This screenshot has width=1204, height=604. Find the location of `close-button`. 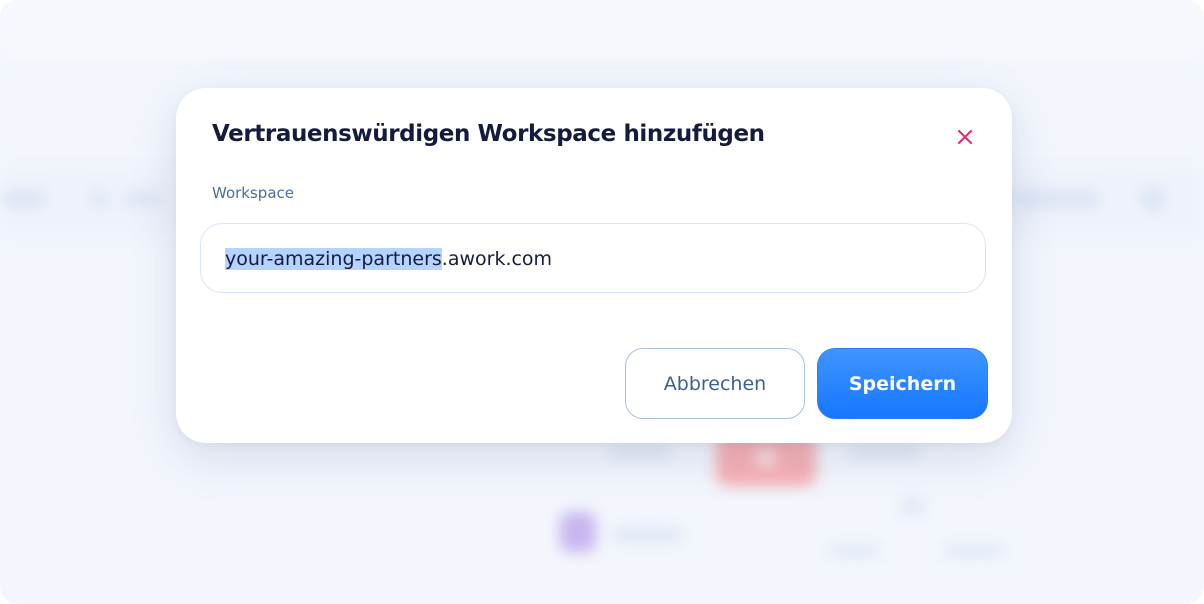

close-button is located at coordinates (965, 137).